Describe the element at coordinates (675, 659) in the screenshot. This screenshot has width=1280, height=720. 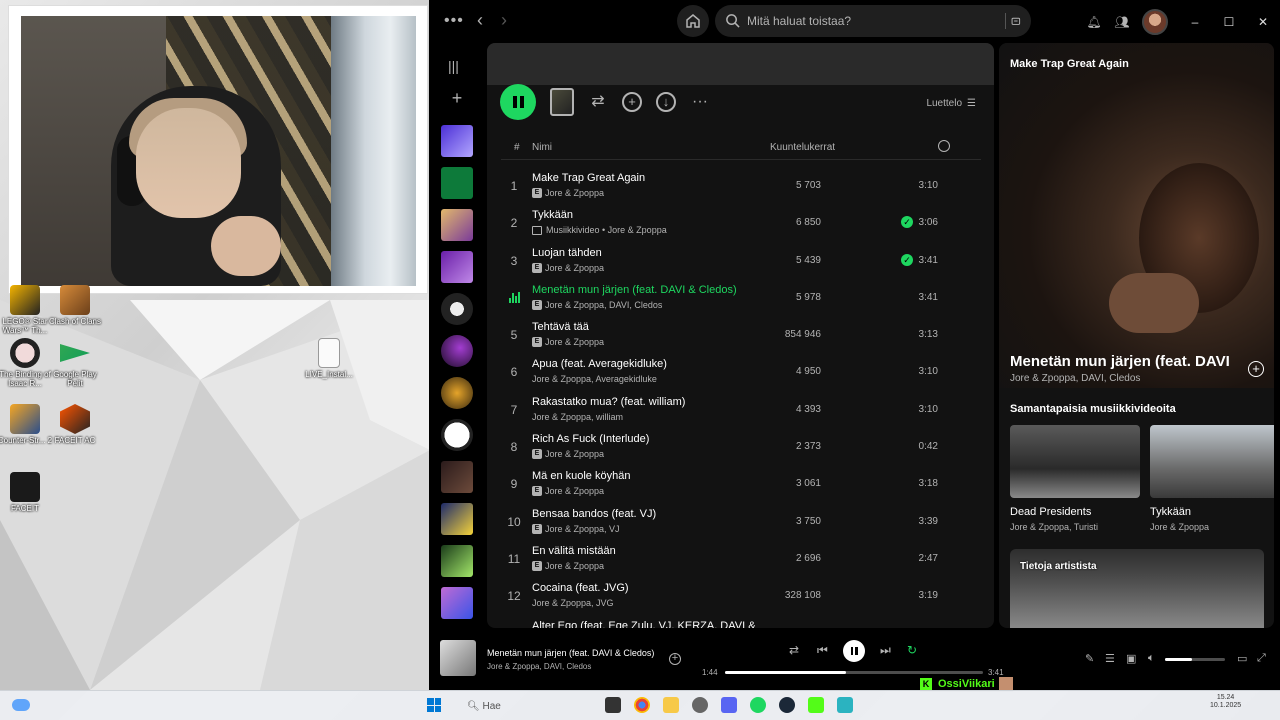
I see `add-icon: +` at that location.